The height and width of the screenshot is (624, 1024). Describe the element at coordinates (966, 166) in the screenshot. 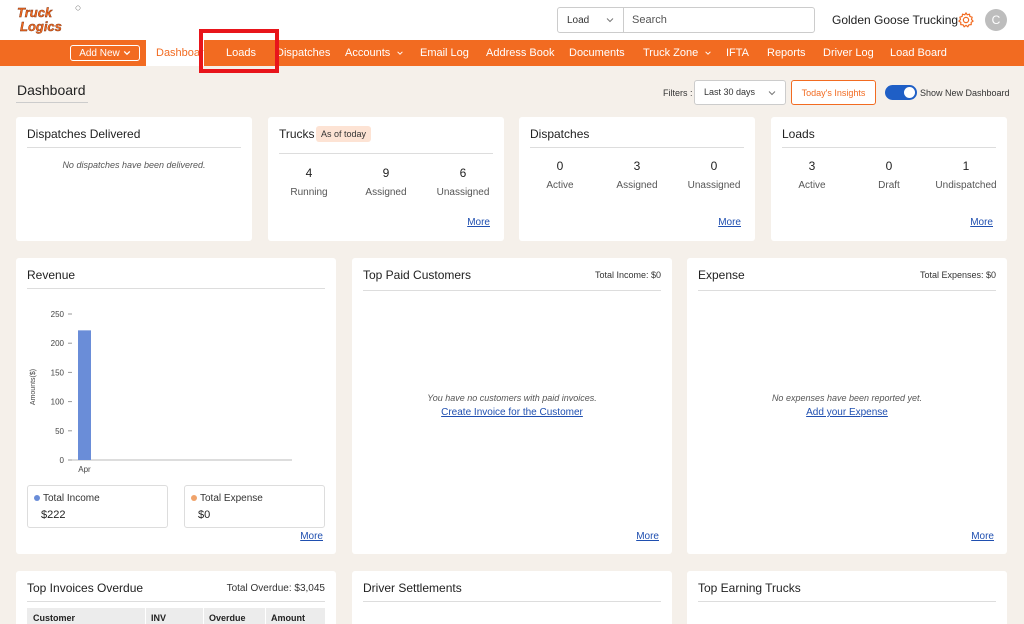

I see `stat-value: 1` at that location.